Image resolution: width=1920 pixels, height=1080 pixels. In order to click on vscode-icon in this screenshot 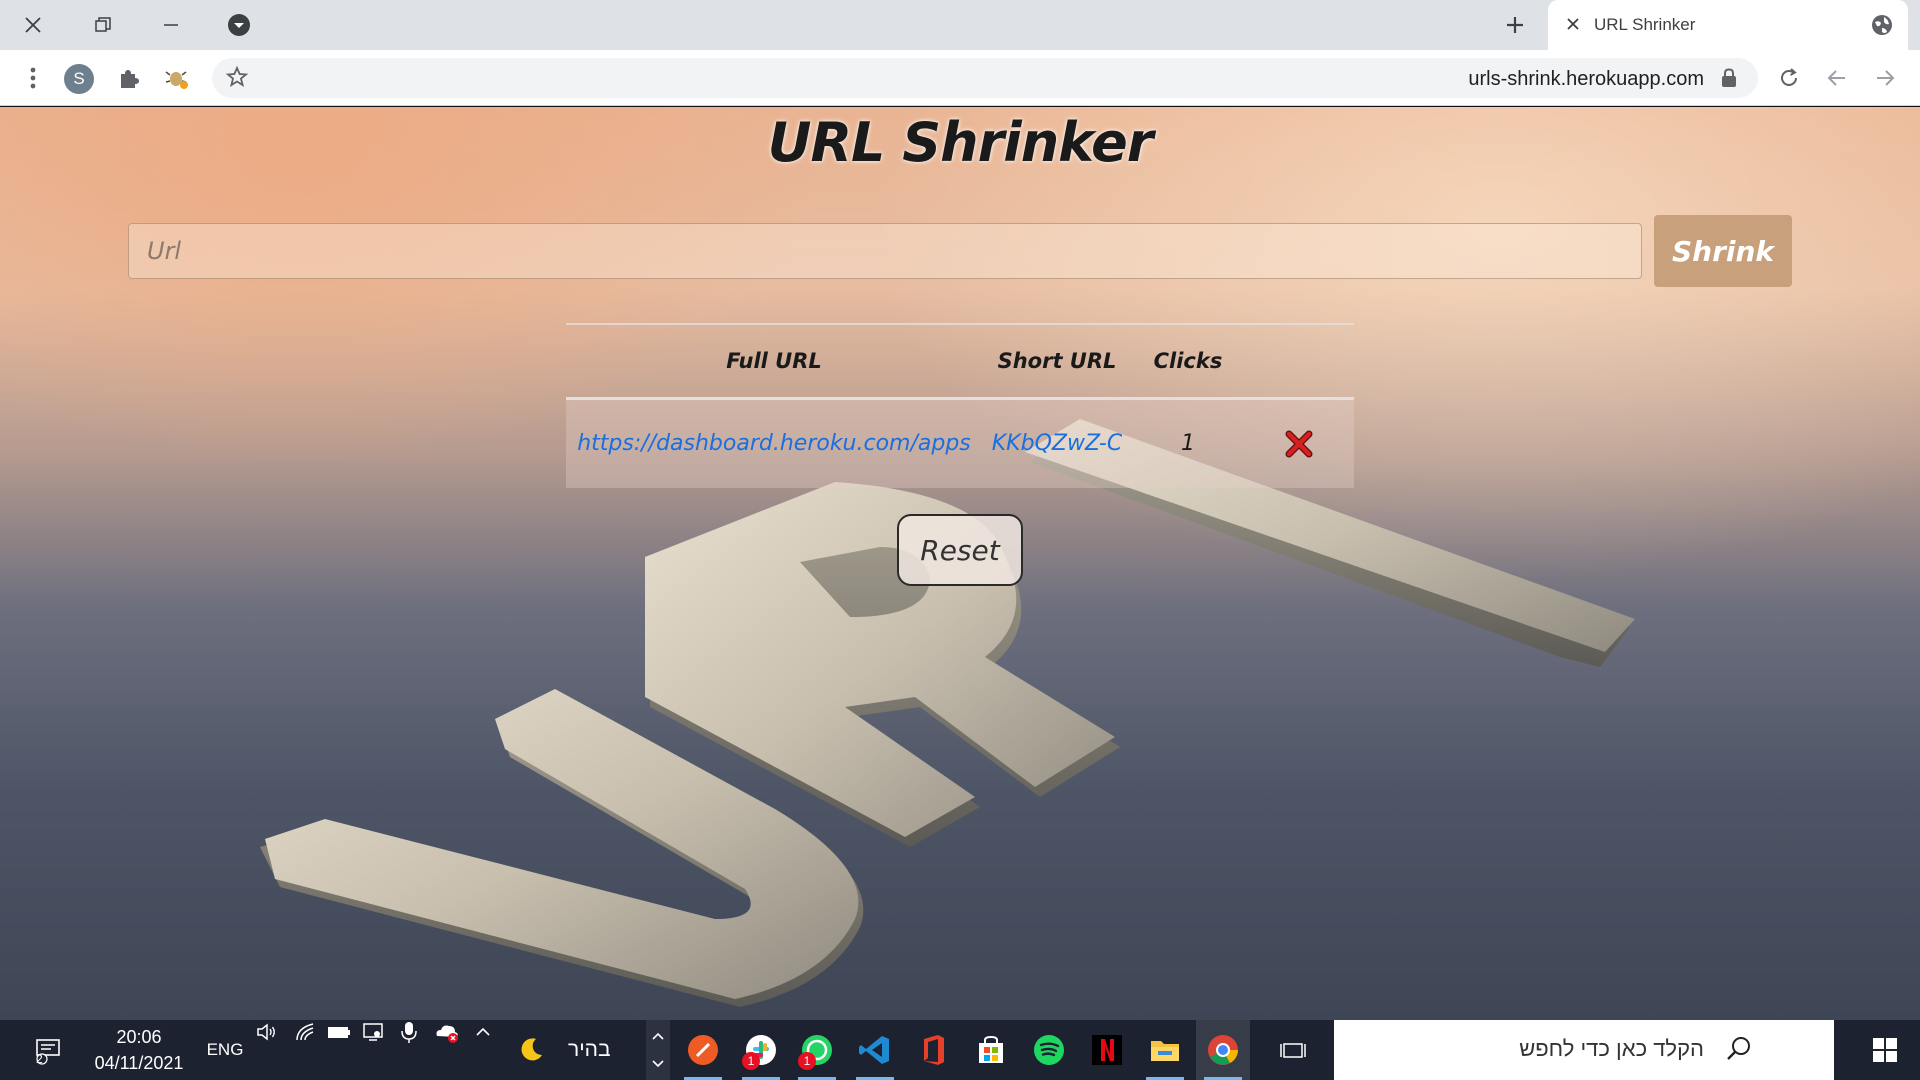, I will do `click(874, 1050)`.